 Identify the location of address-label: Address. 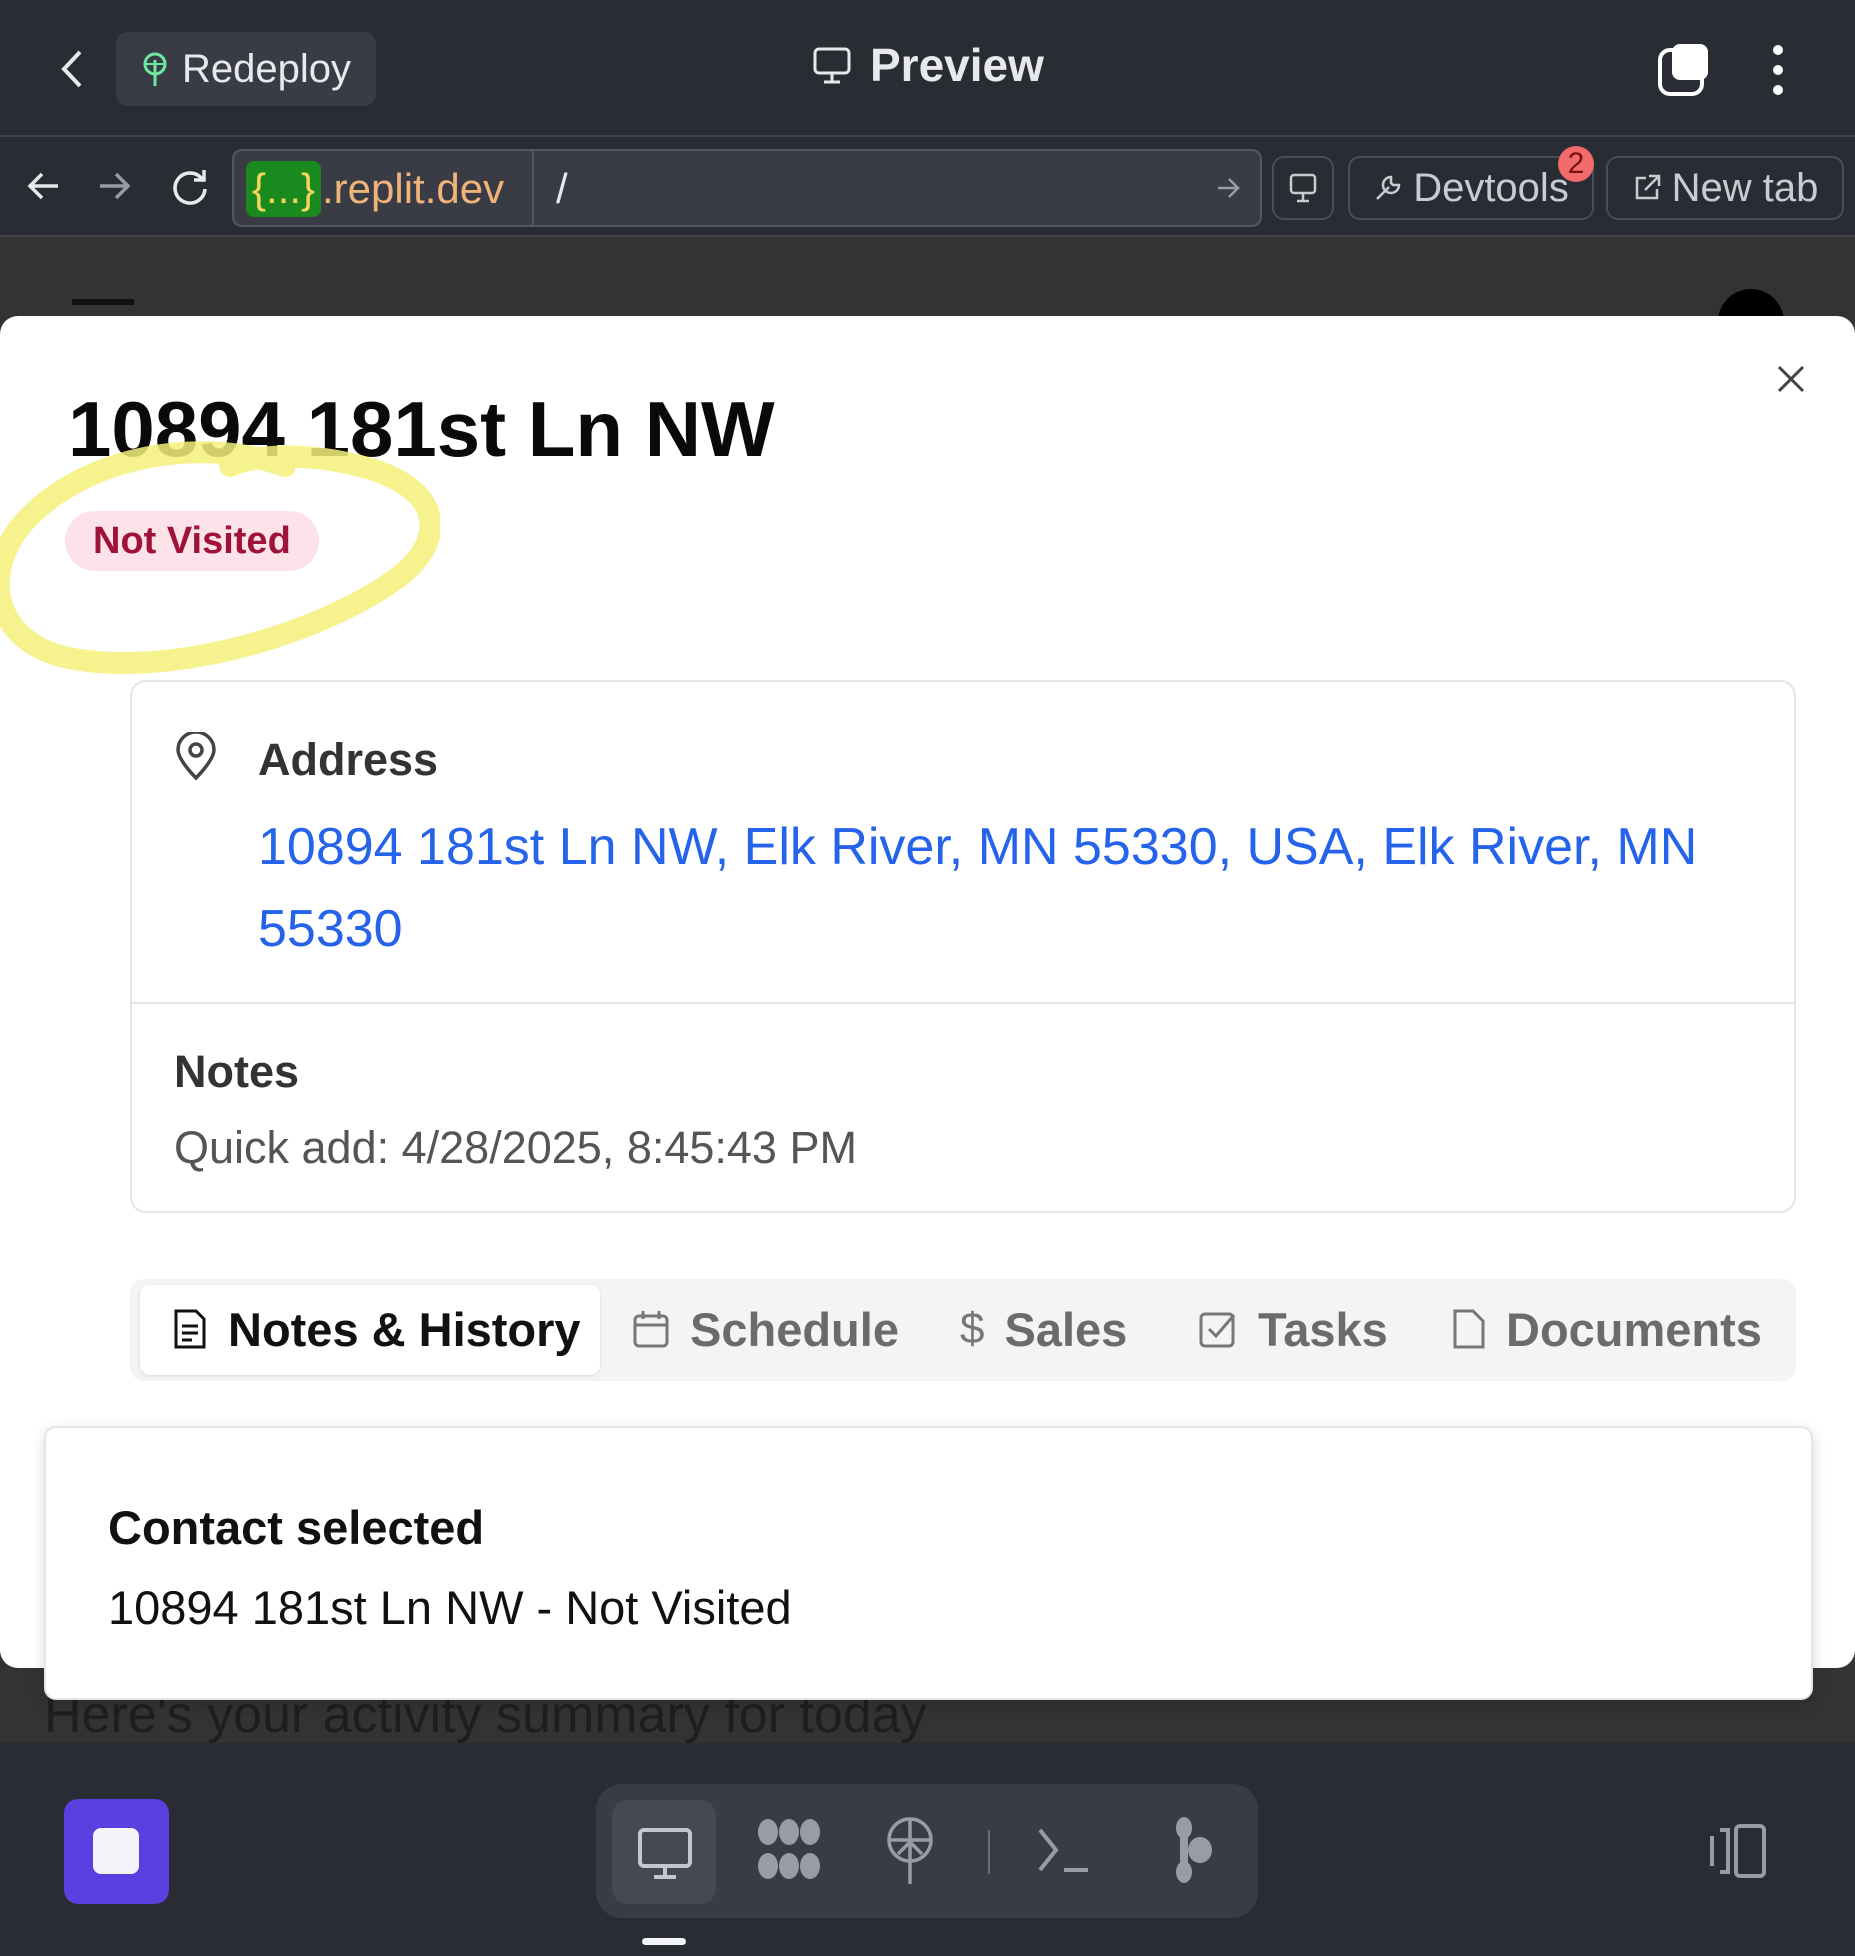
(348, 759).